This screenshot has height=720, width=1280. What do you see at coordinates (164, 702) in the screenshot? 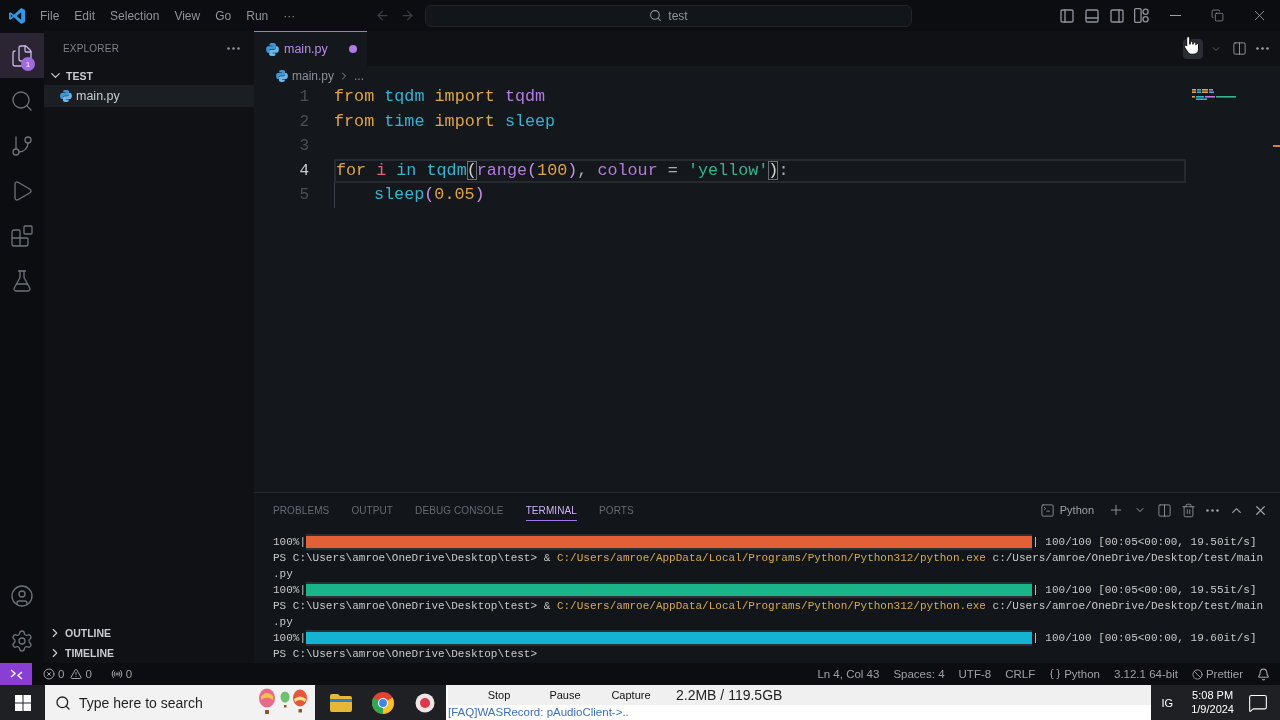
I see `search-input: Type here to search` at bounding box center [164, 702].